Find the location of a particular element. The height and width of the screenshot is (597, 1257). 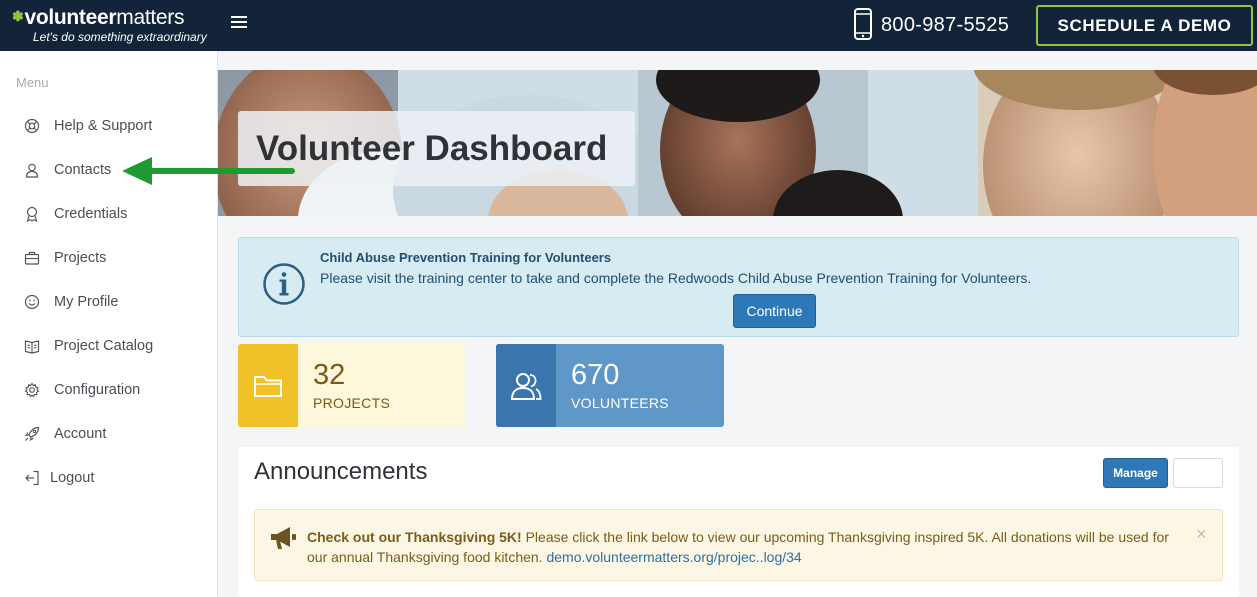

life-ring-icon is located at coordinates (32, 126).